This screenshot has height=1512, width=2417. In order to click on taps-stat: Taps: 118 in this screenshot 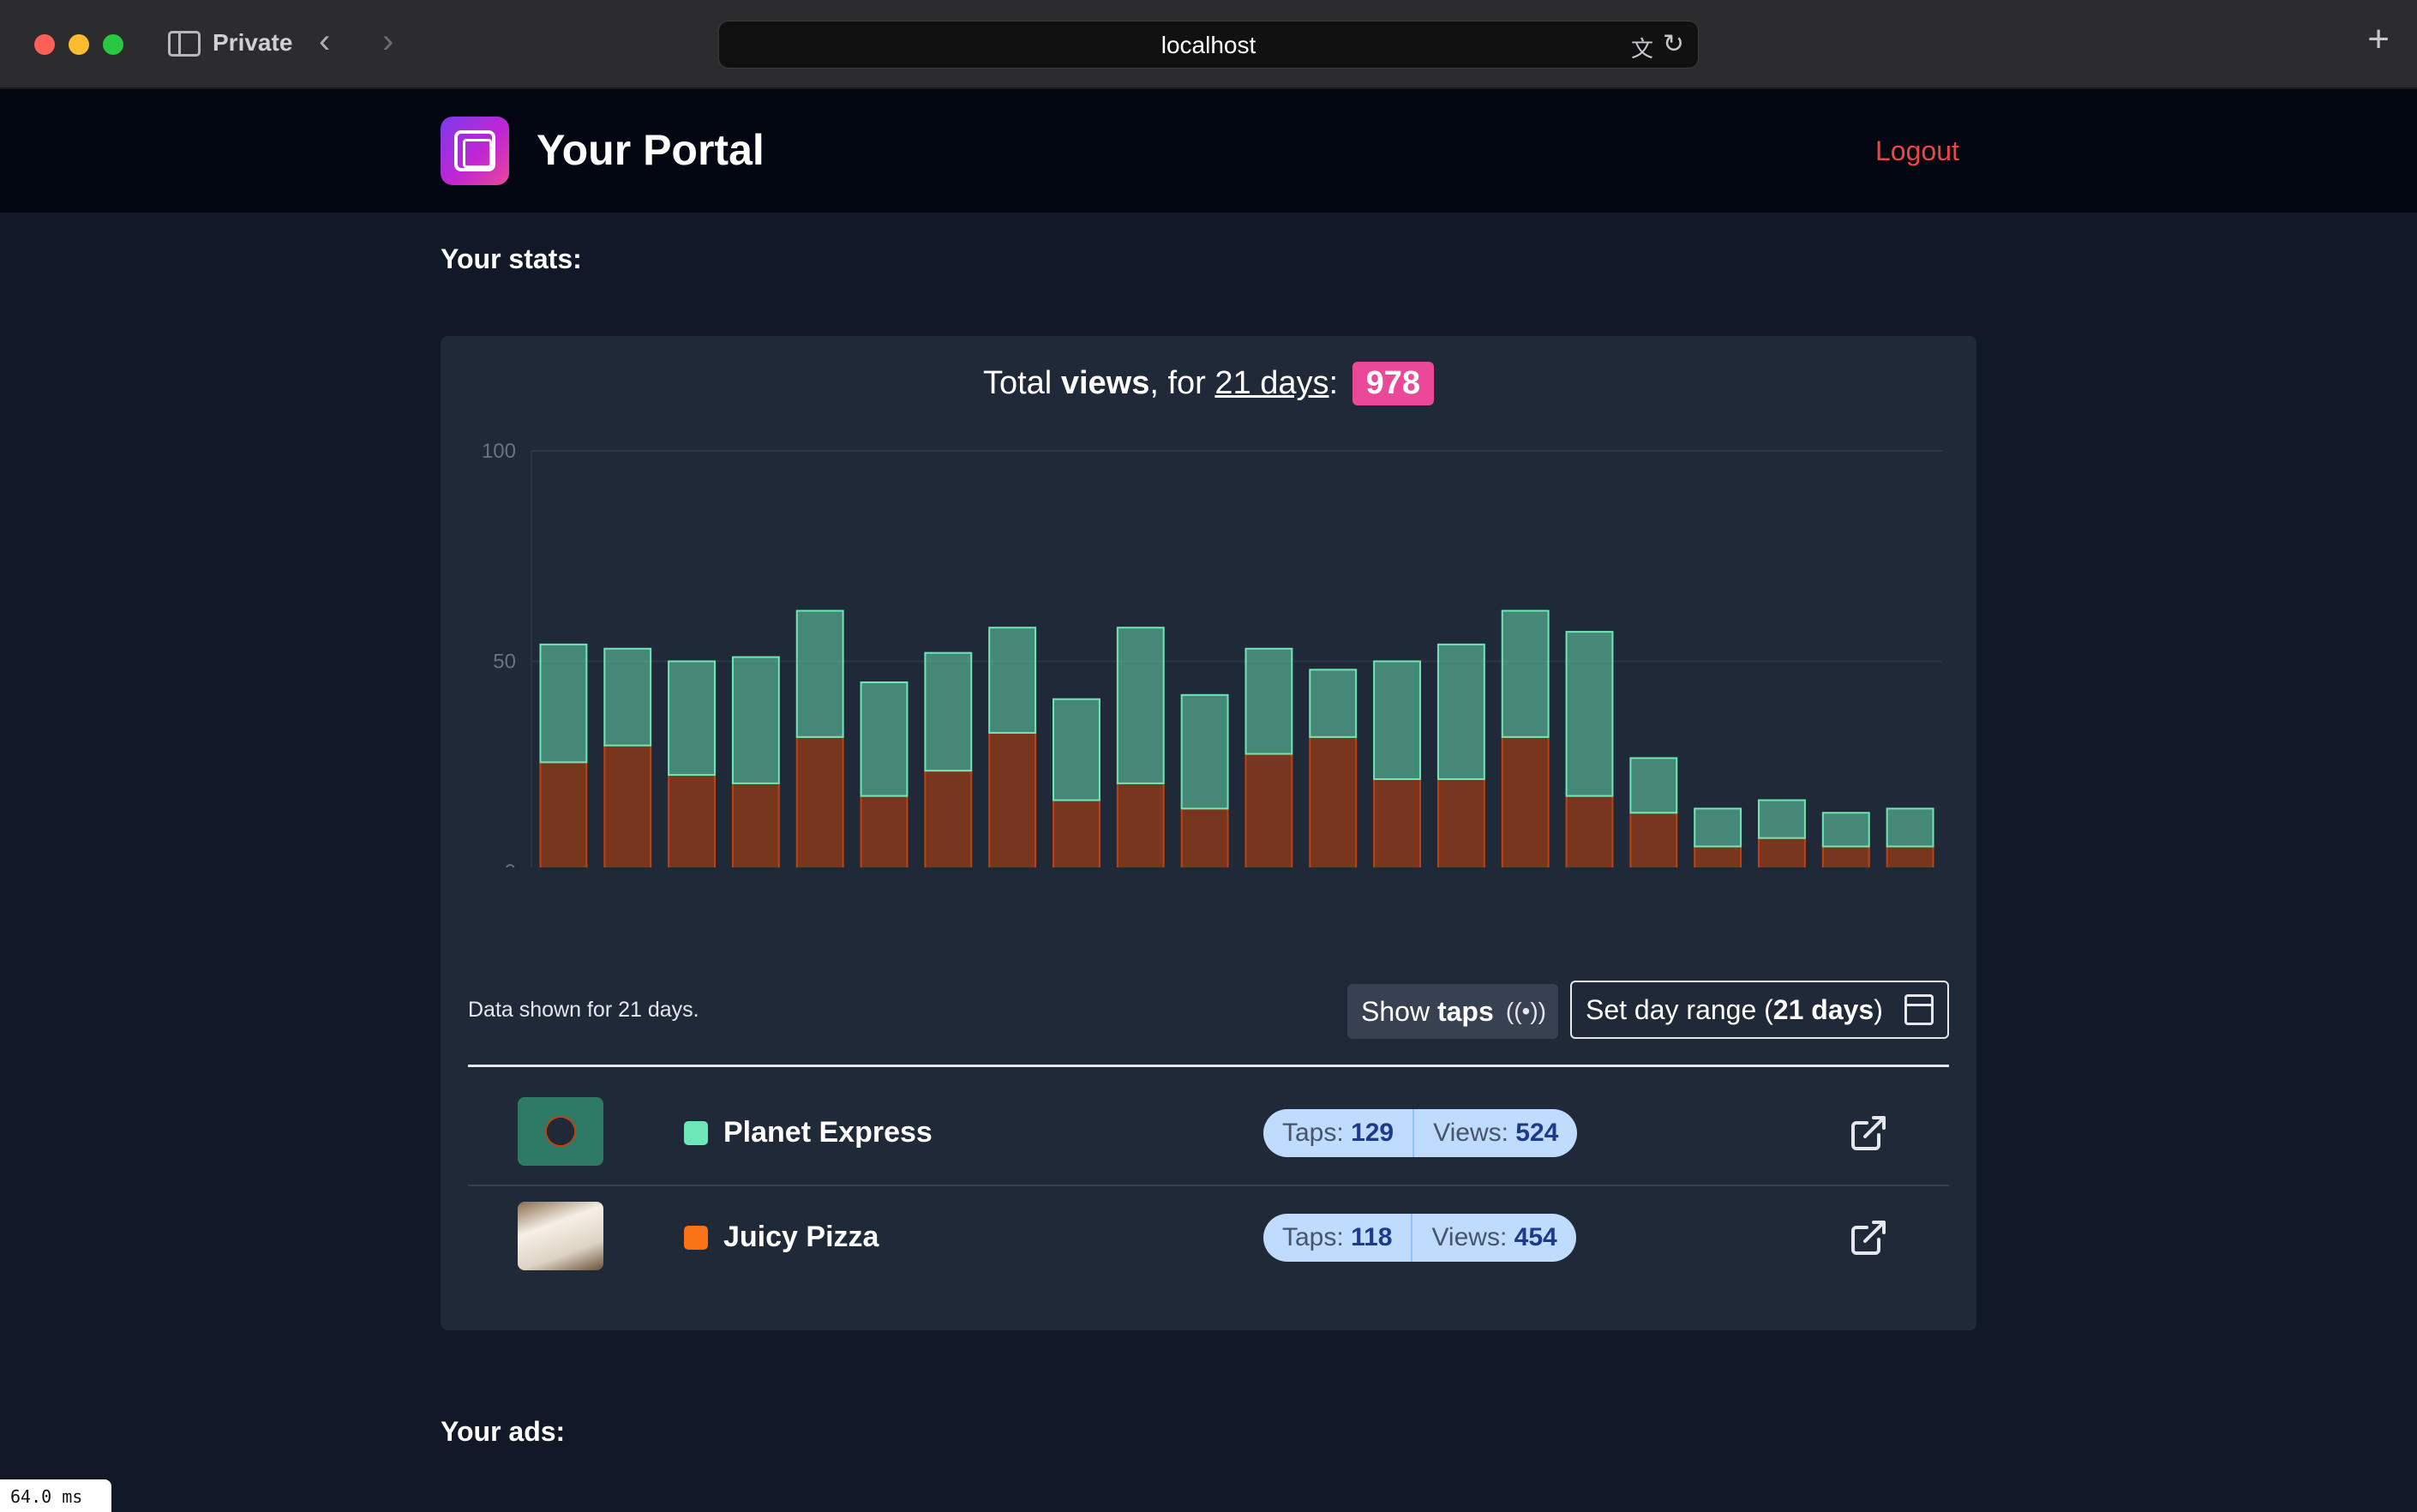, I will do `click(1337, 1238)`.